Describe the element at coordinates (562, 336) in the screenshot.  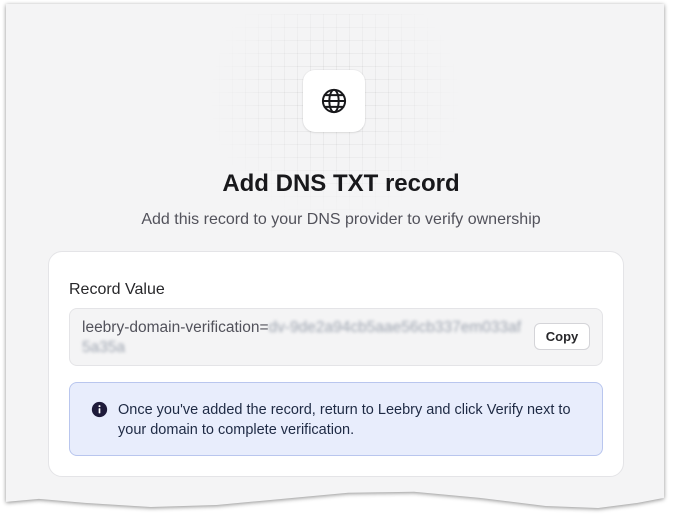
I see `copy-button: Copy` at that location.